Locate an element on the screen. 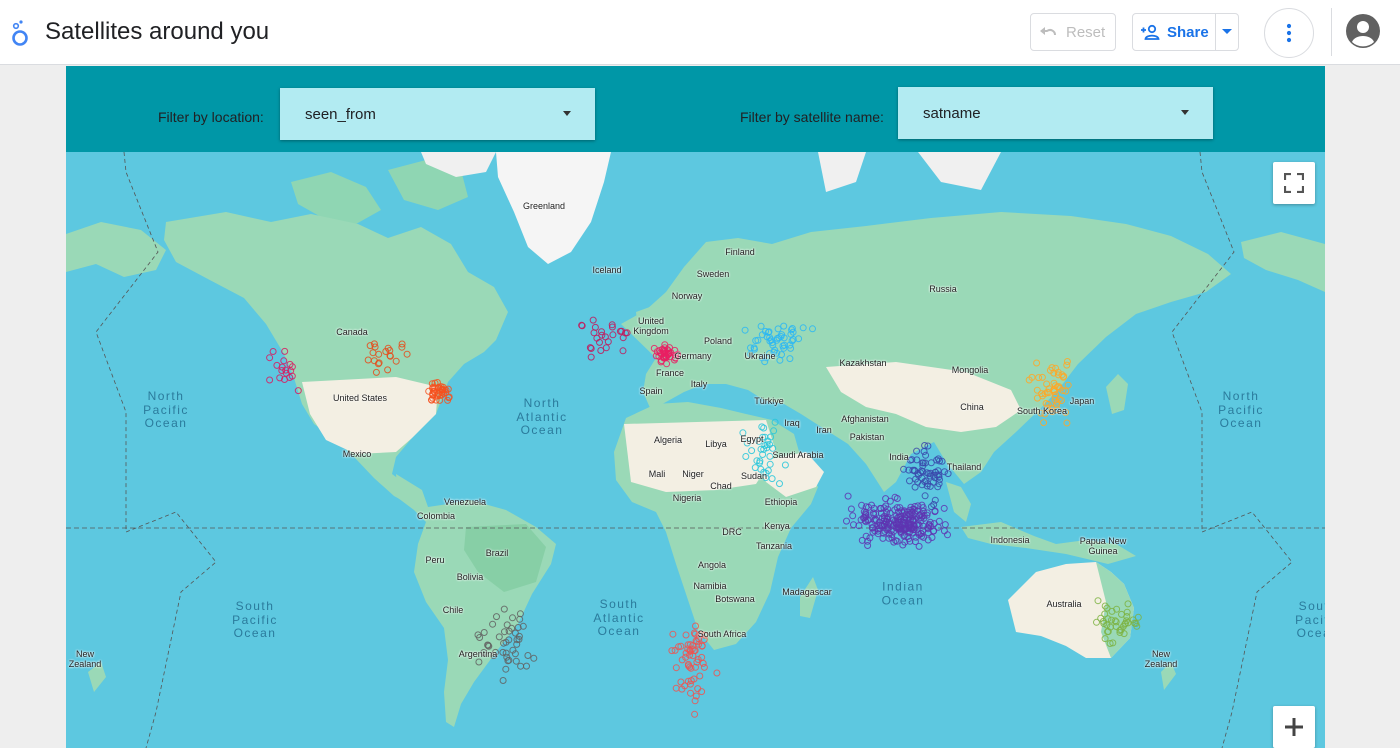 This screenshot has height=748, width=1400. country-label: Sweden is located at coordinates (713, 274).